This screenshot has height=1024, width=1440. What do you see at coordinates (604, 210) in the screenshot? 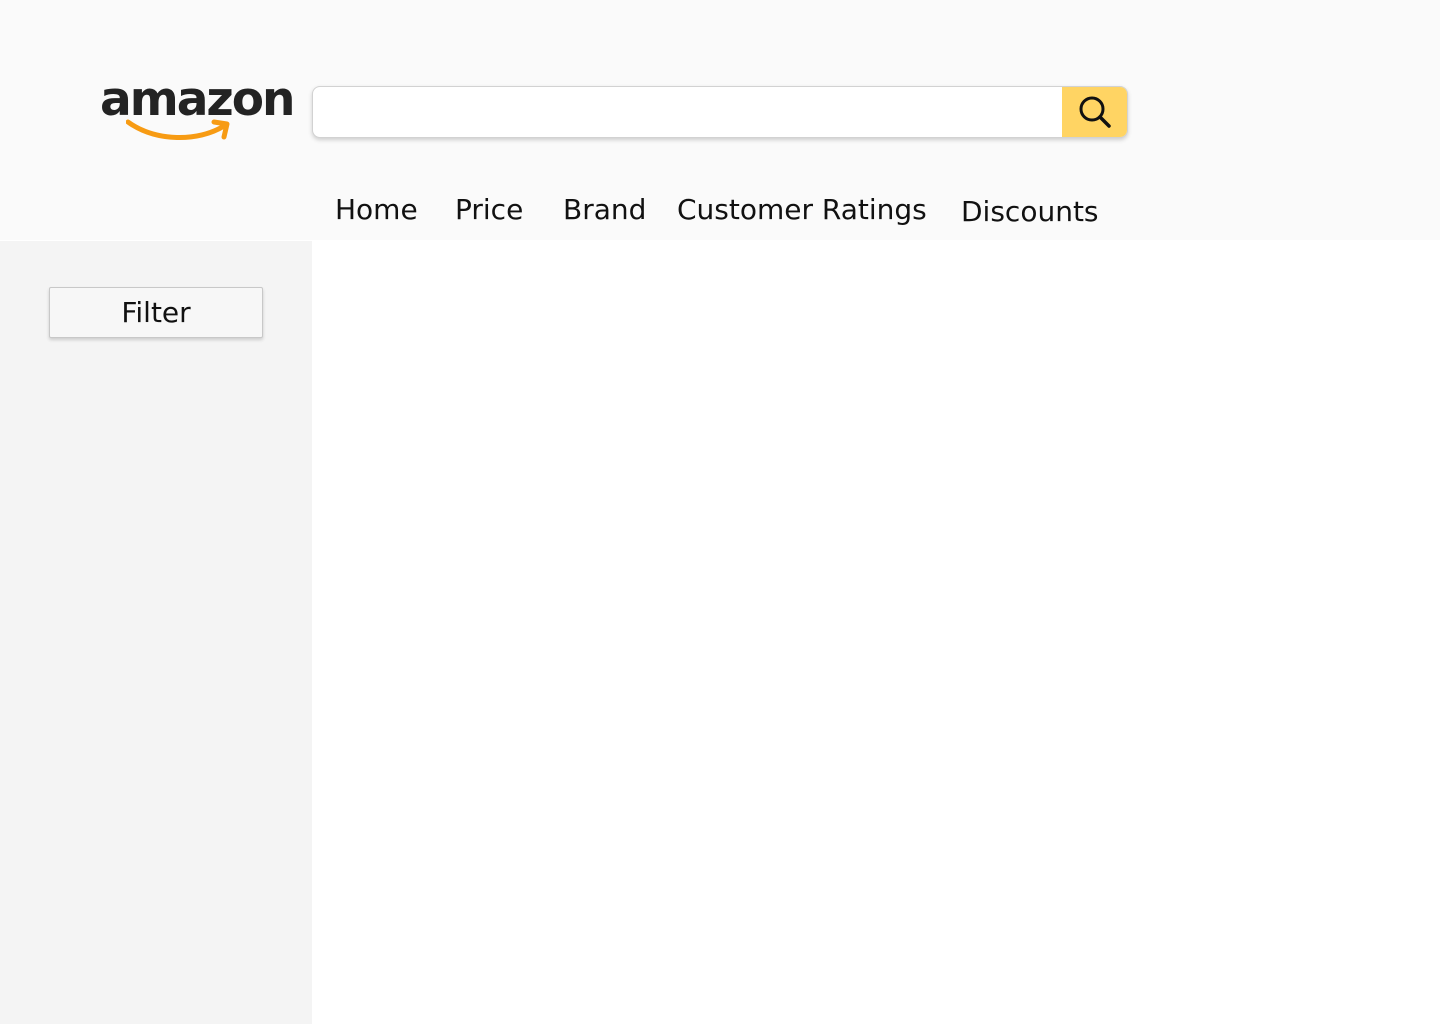
I see `nav-item-brand: Brand` at bounding box center [604, 210].